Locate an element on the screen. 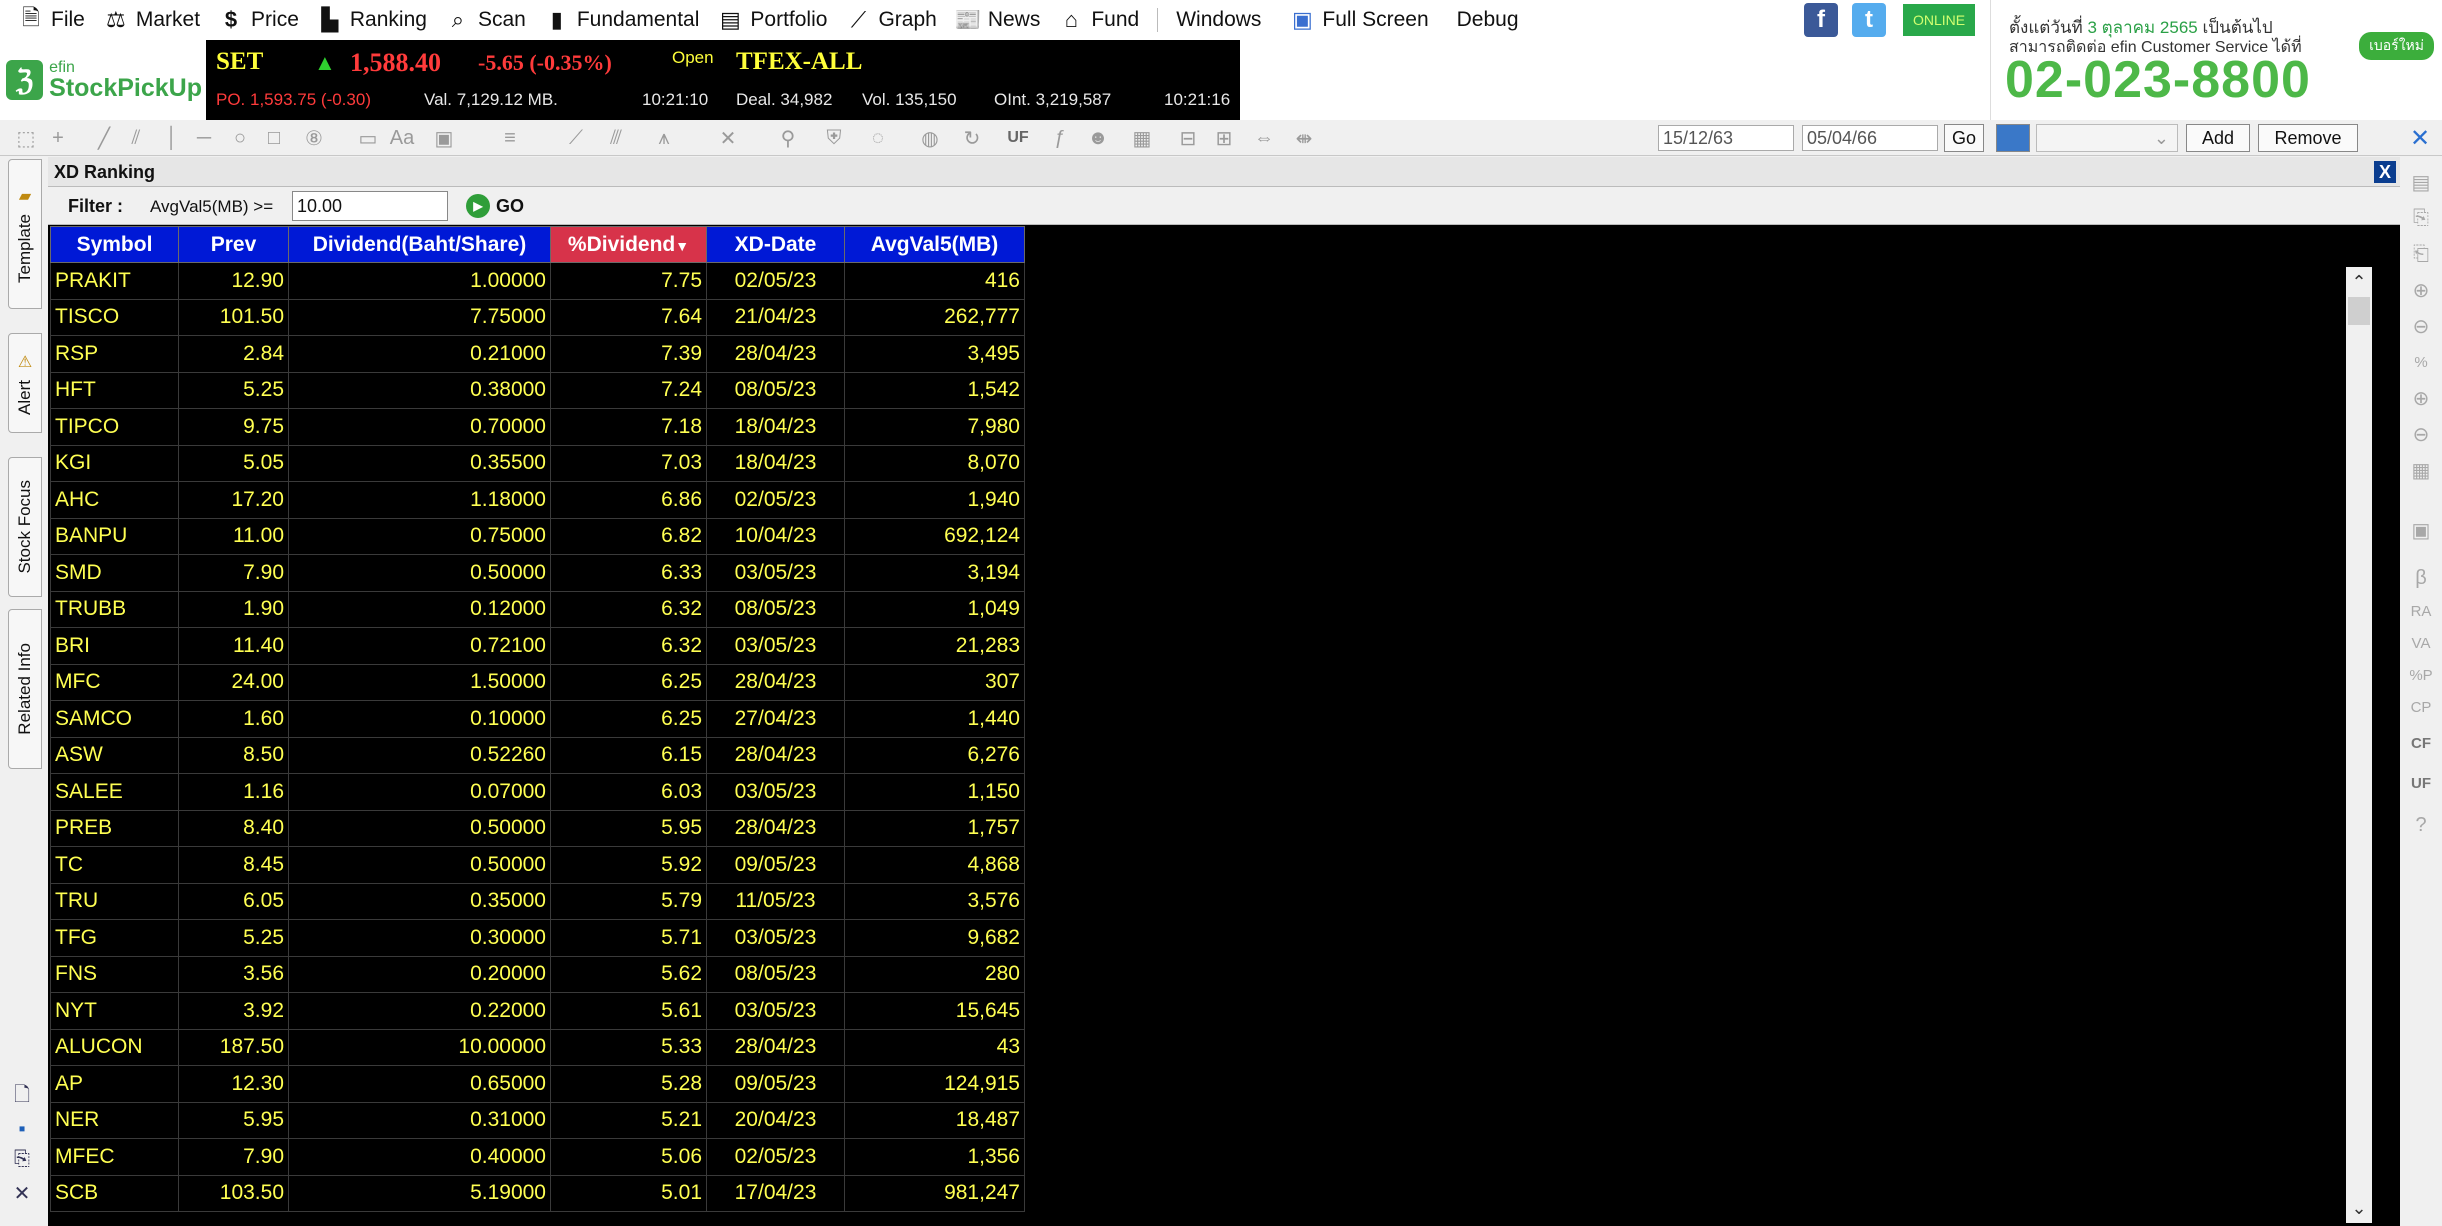 The width and height of the screenshot is (2442, 1226). column-header-percent-dividend: %Dividend▼ is located at coordinates (628, 244).